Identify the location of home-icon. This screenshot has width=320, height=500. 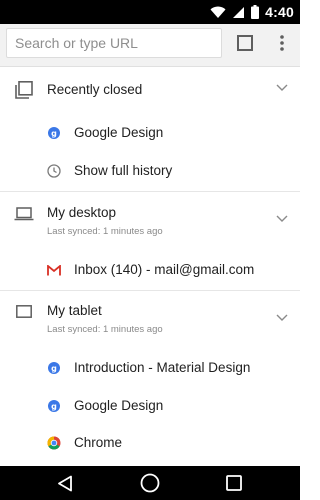
(150, 483).